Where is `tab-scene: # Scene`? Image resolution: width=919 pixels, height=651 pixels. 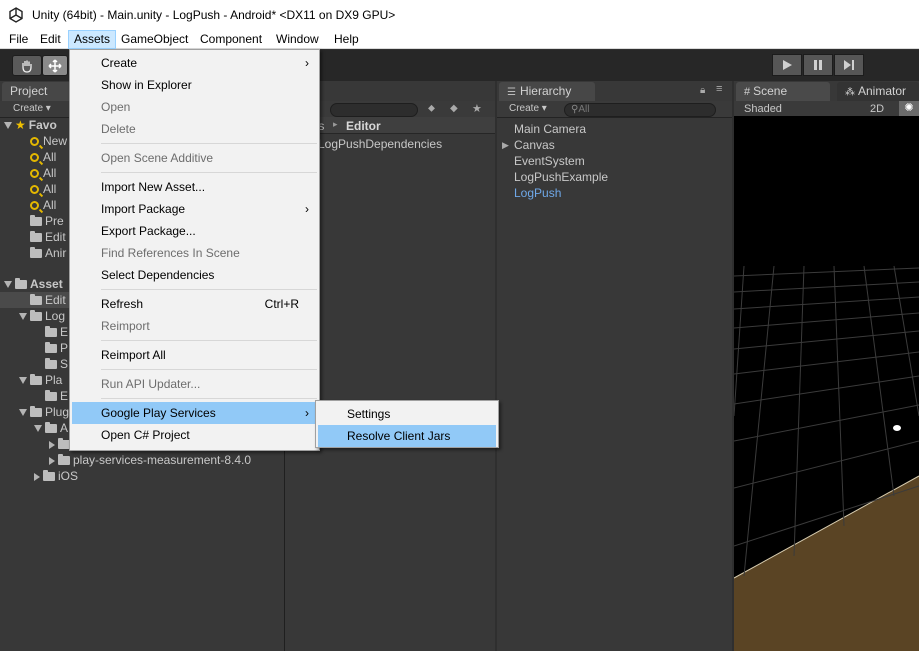 tab-scene: # Scene is located at coordinates (783, 91).